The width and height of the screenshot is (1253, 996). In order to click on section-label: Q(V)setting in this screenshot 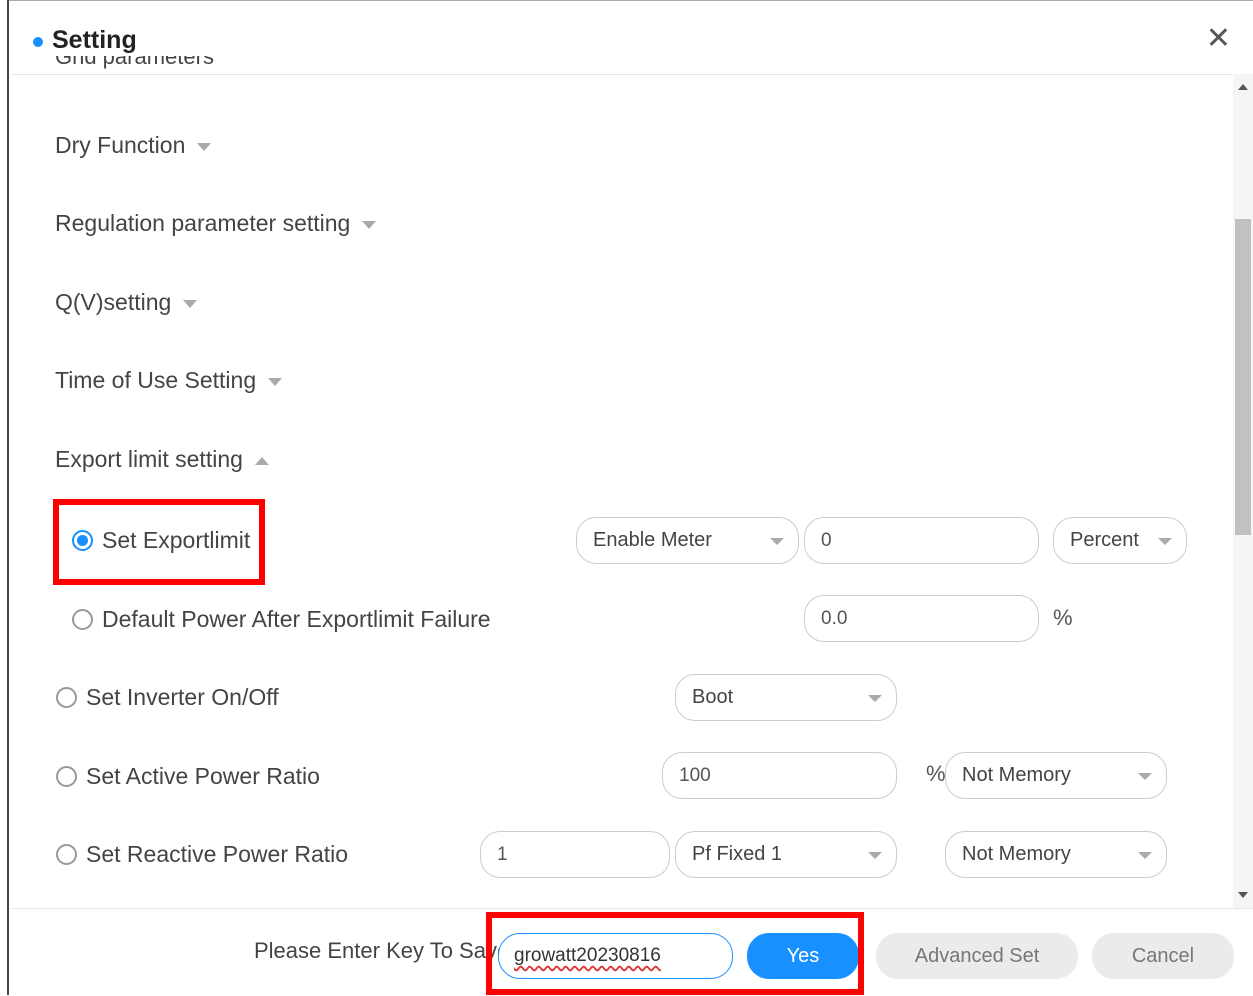, I will do `click(113, 302)`.